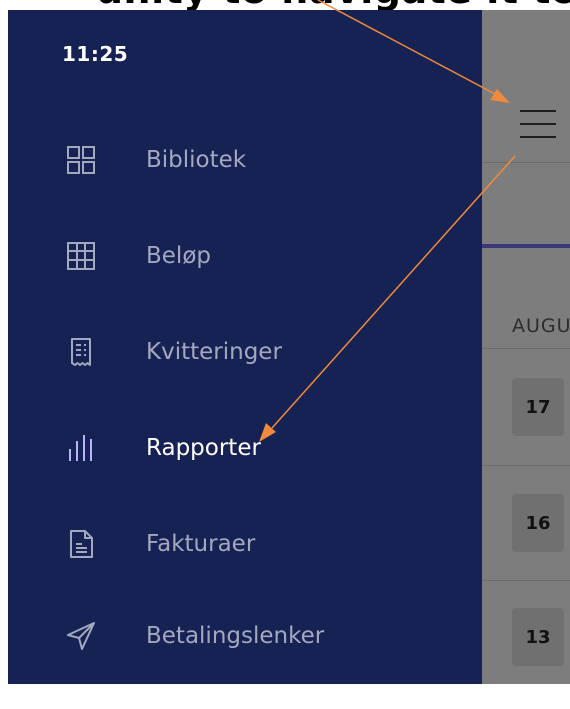  What do you see at coordinates (196, 160) in the screenshot?
I see `nav-label-bibliotek: Bibliotek` at bounding box center [196, 160].